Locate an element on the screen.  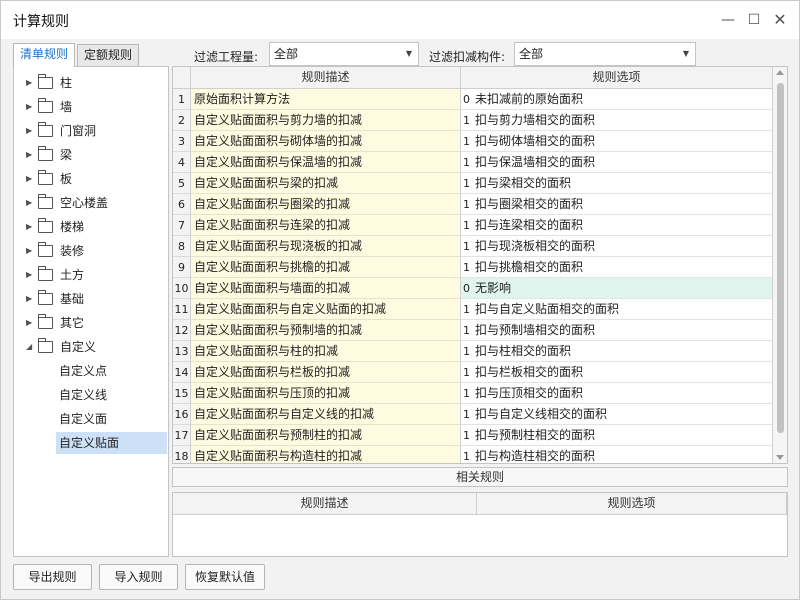
scroll-up-icon is located at coordinates (780, 72).